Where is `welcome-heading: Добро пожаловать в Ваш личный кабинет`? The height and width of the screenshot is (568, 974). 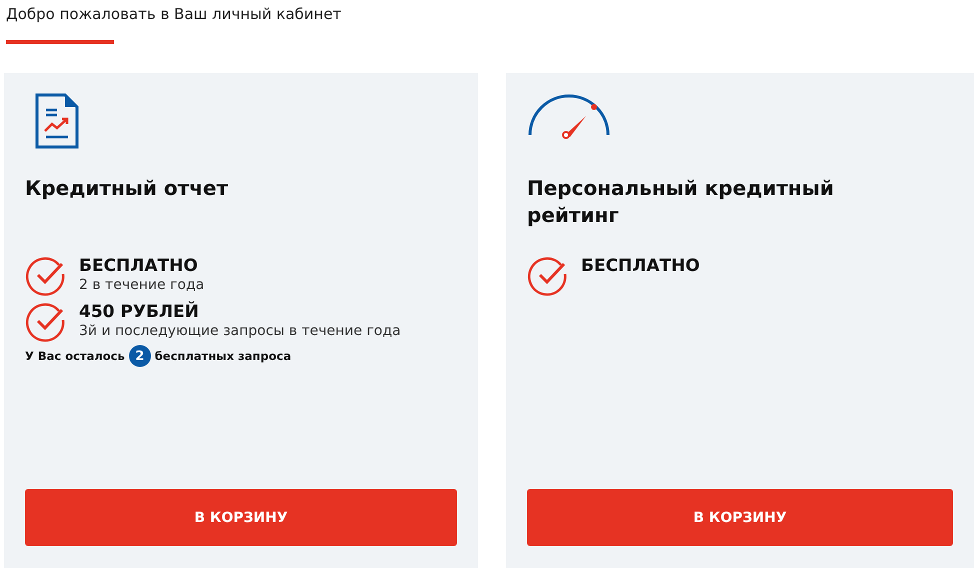 welcome-heading: Добро пожаловать в Ваш личный кабинет is located at coordinates (174, 14).